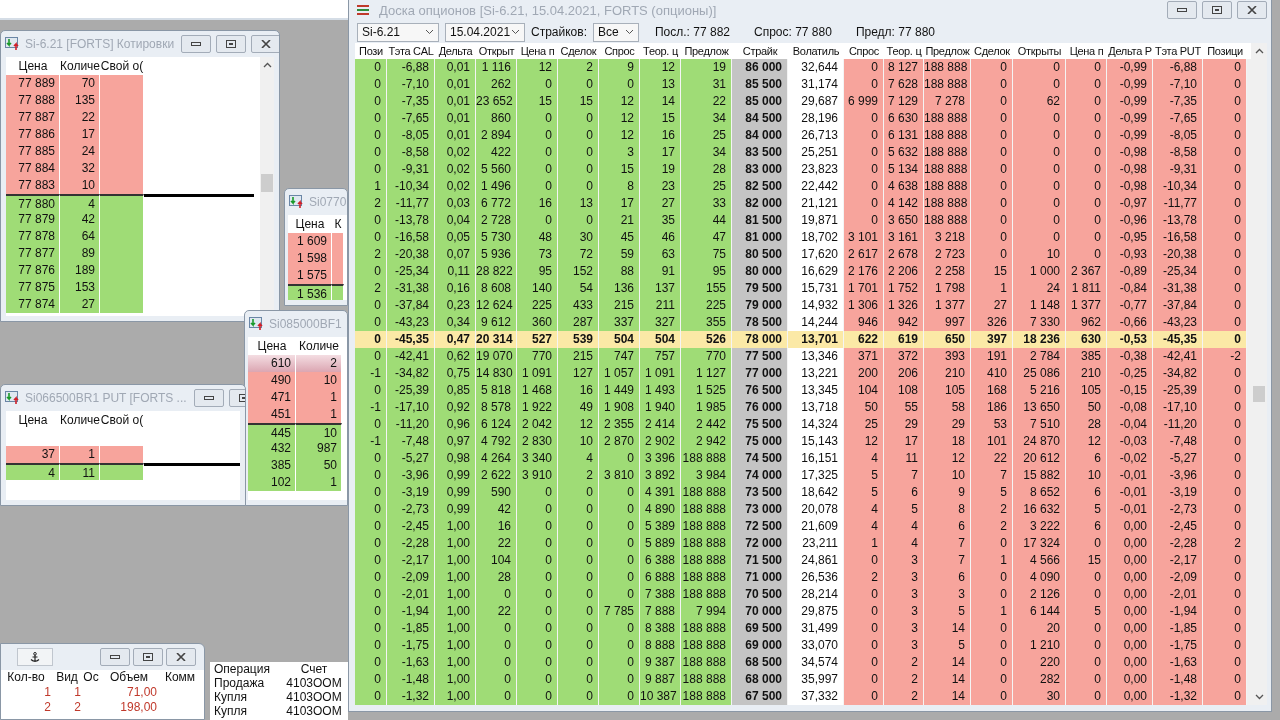  What do you see at coordinates (803, 696) in the screenshot?
I see `table-row: 0 -1,32 1,00 0 0 0 0 10 387 188 888 67 500 37,332 0 2 14 0 30 0 0,00 -1,32 0` at bounding box center [803, 696].